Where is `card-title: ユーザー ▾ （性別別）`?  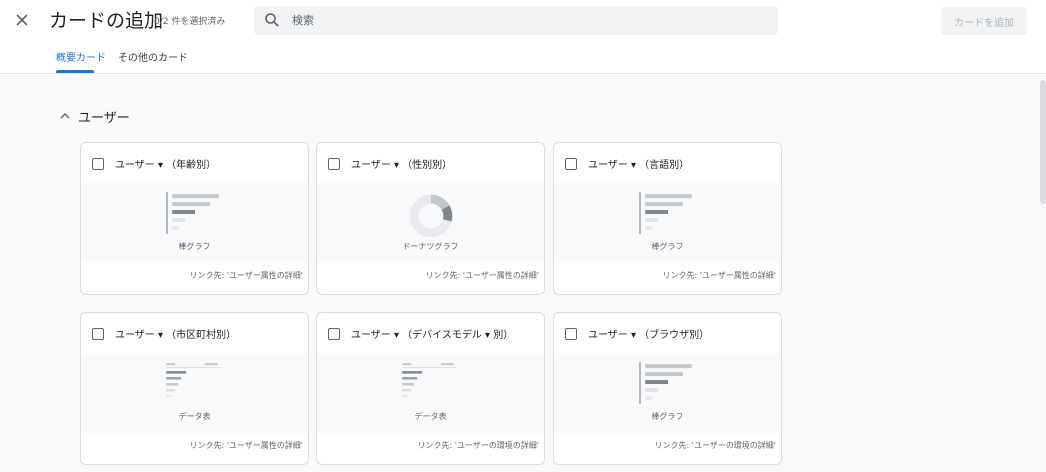 card-title: ユーザー ▾ （性別別） is located at coordinates (402, 165).